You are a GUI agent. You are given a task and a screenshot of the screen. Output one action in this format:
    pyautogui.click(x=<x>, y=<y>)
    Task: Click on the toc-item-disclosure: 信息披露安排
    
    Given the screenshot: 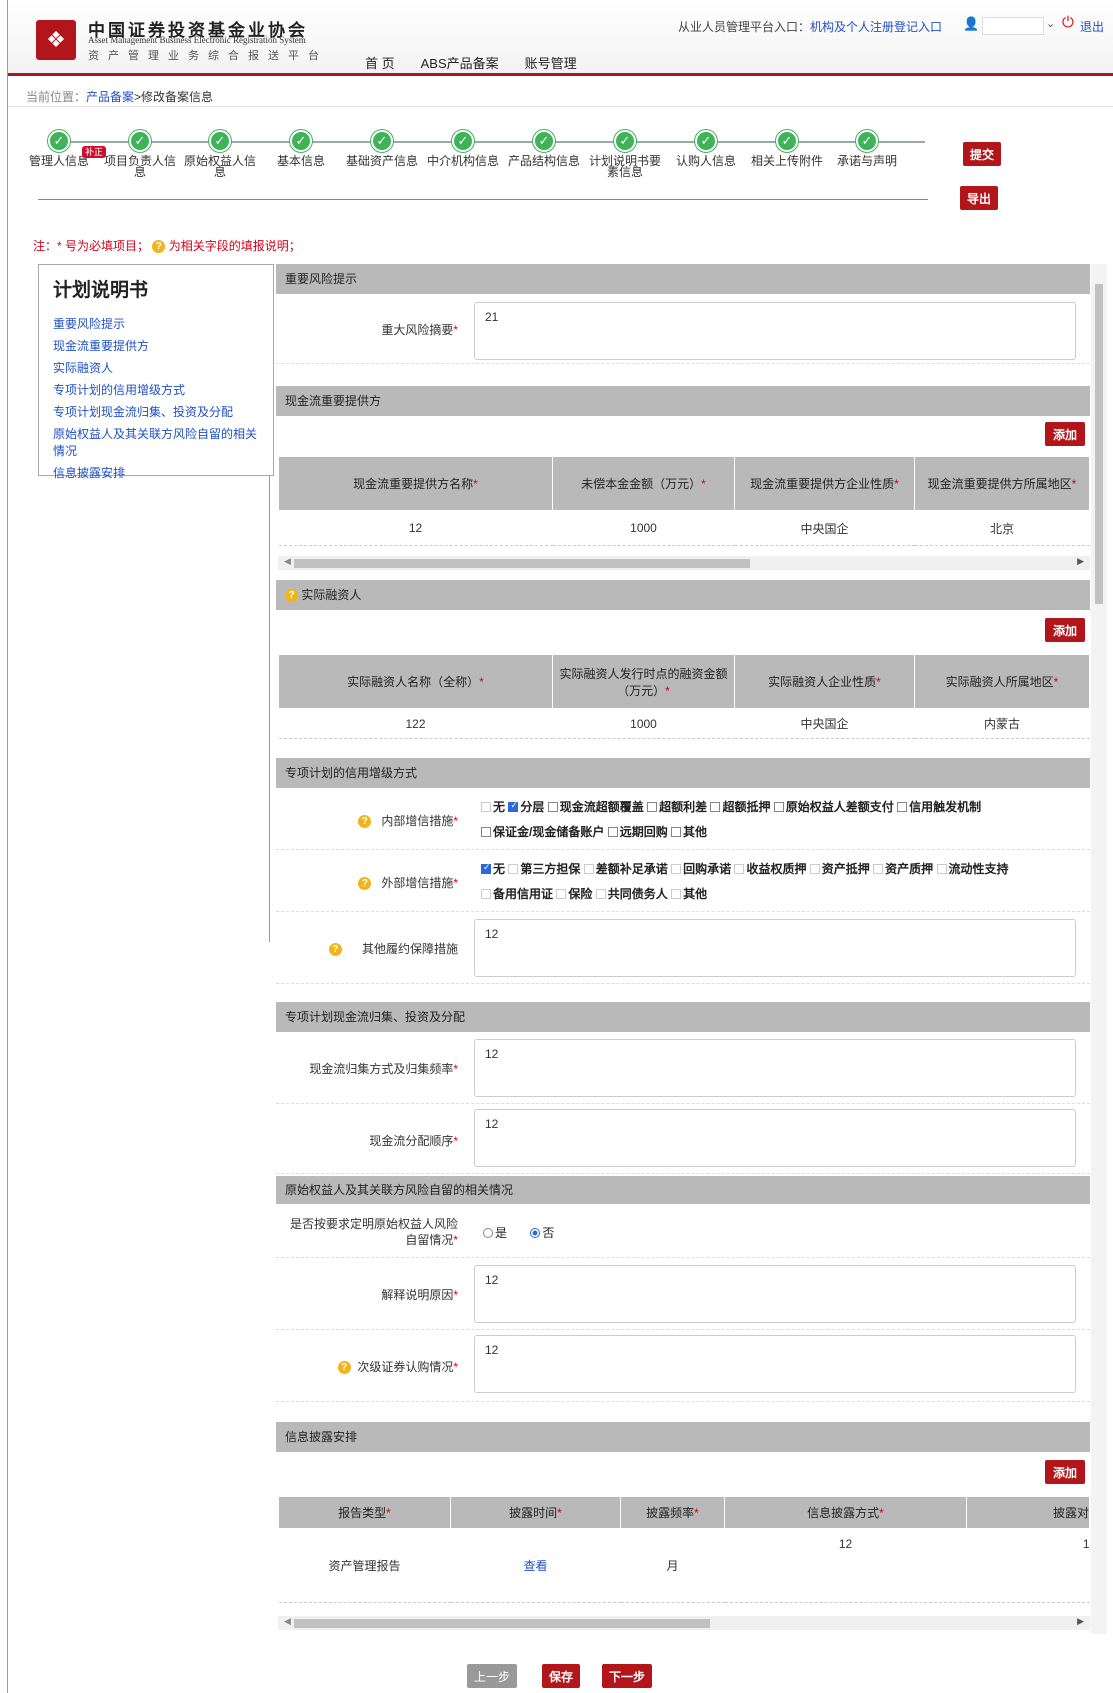 What is the action you would take?
    pyautogui.click(x=156, y=473)
    